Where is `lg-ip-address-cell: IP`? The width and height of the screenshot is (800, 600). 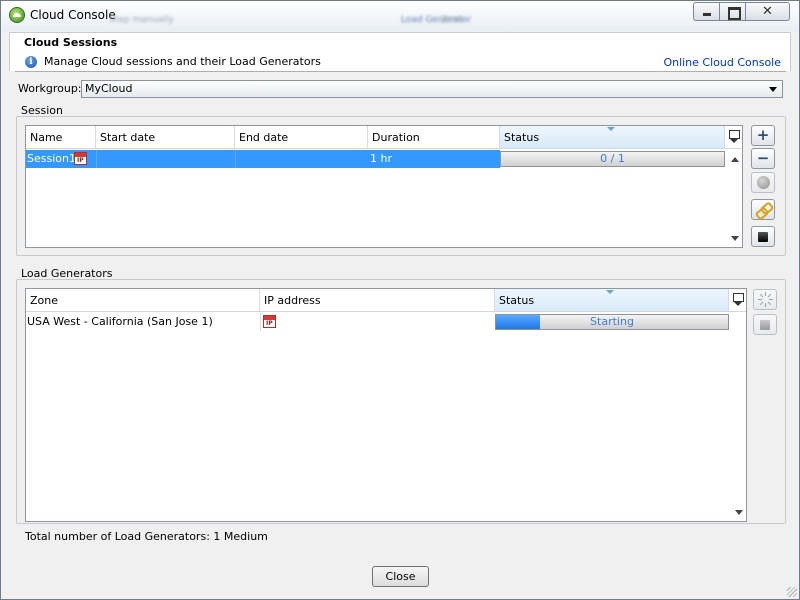 lg-ip-address-cell: IP is located at coordinates (377, 322).